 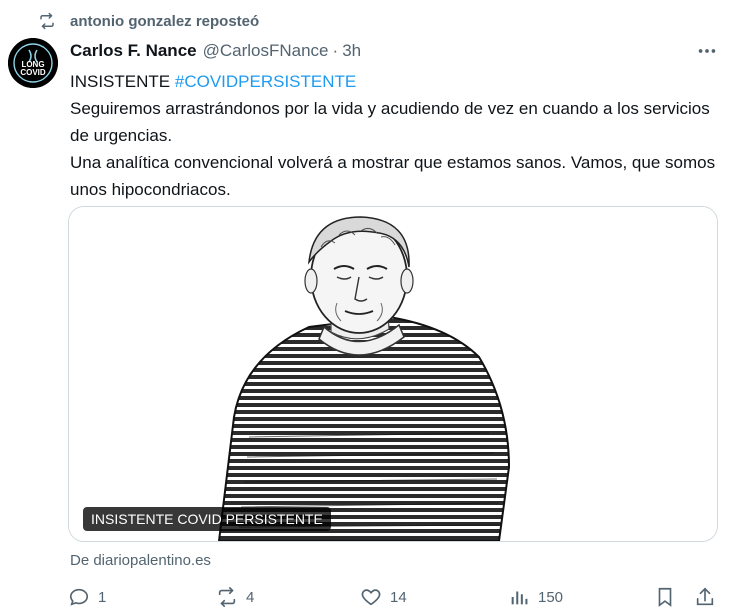 What do you see at coordinates (665, 597) in the screenshot?
I see `bookmark-icon` at bounding box center [665, 597].